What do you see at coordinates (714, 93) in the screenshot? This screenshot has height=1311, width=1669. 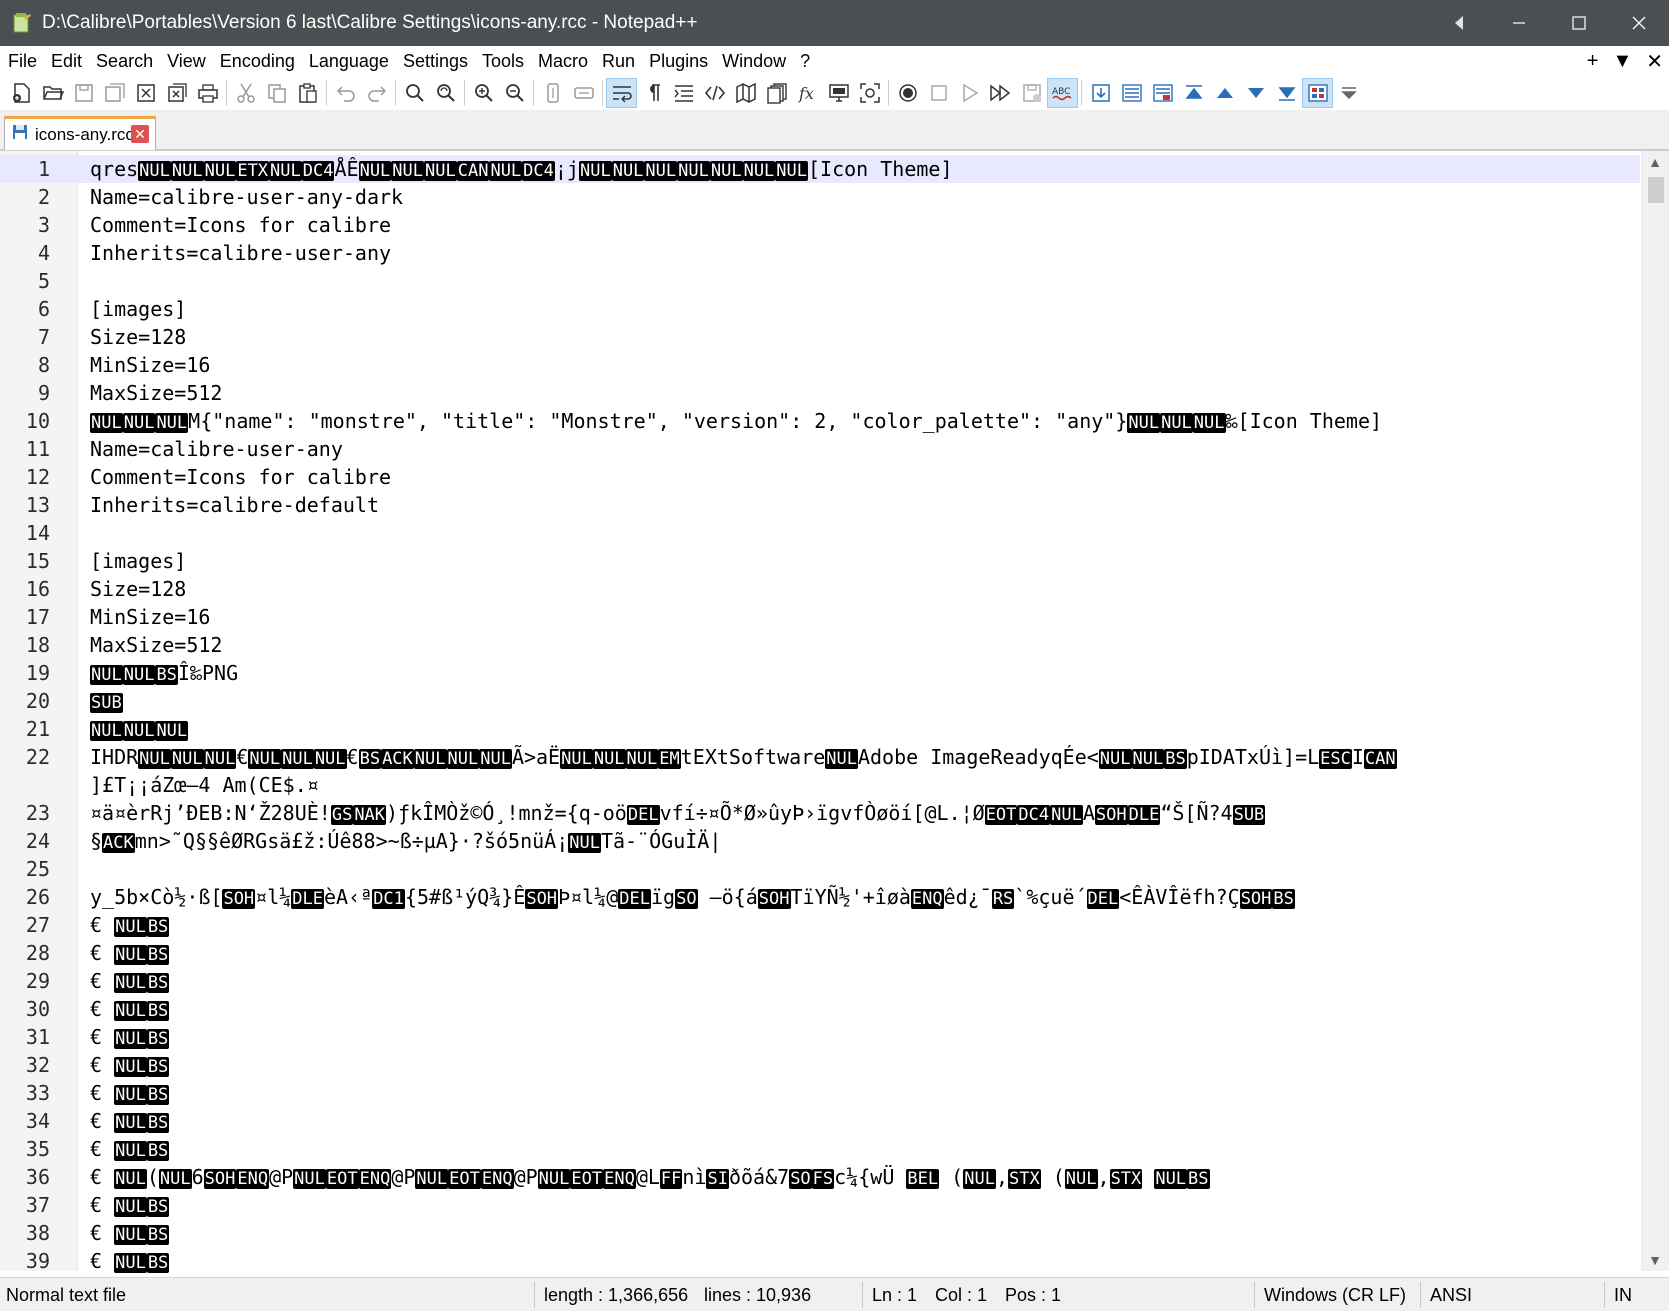 I see `xml-tag-icon` at bounding box center [714, 93].